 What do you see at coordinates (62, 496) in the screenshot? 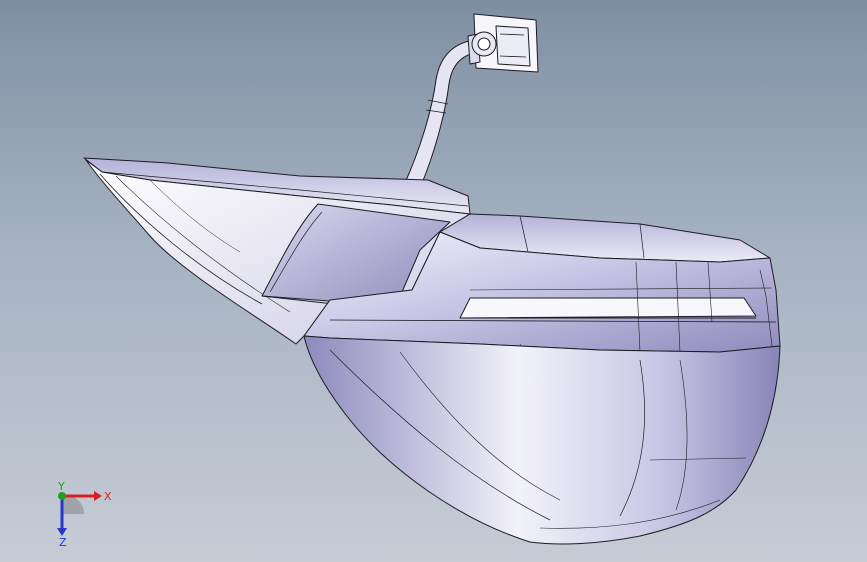
I see `y-axis-dot` at bounding box center [62, 496].